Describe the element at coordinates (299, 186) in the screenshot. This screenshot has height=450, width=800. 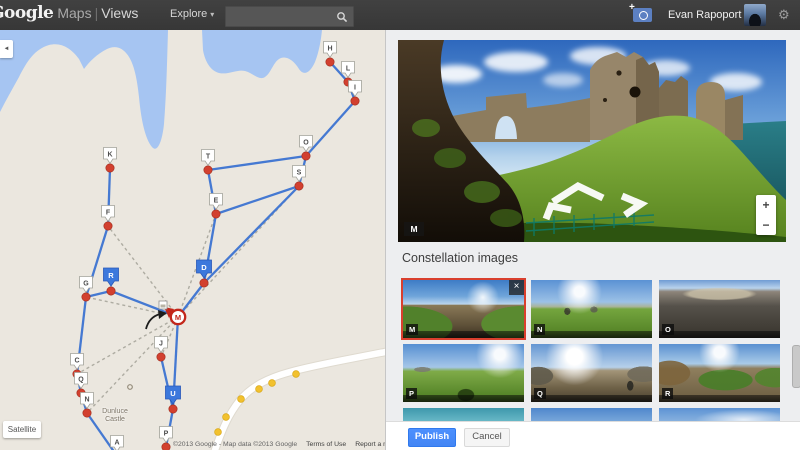
I see `photosphere-dot-S` at that location.